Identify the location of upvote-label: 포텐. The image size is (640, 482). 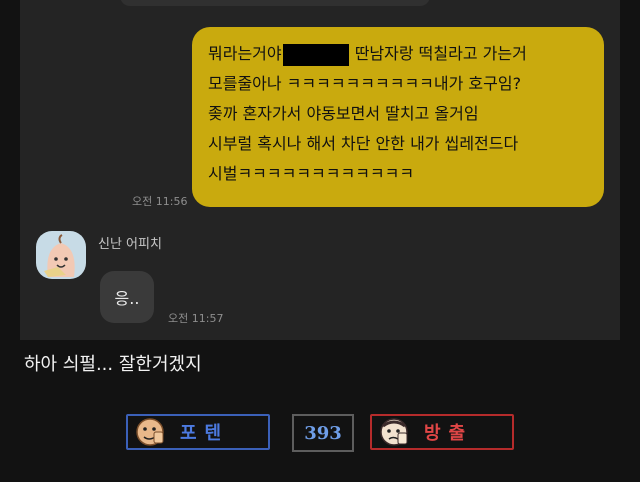
(205, 433).